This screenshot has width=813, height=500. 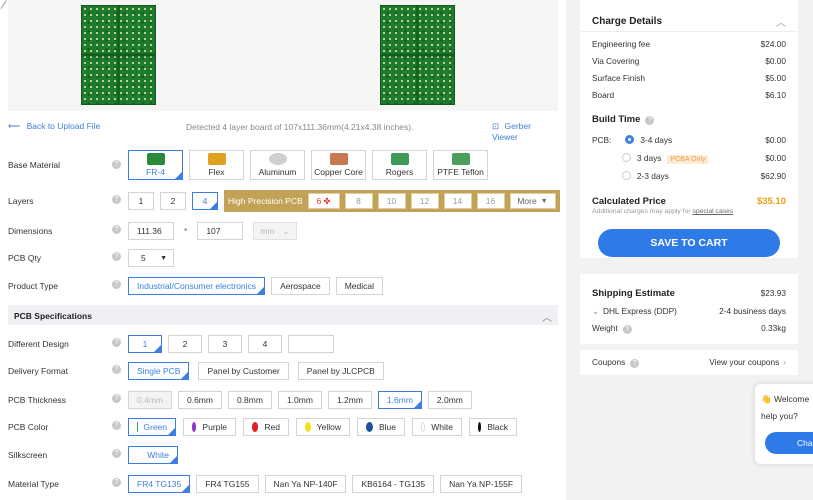 I want to click on chevron-down-icon: ⌄, so click(x=286, y=230).